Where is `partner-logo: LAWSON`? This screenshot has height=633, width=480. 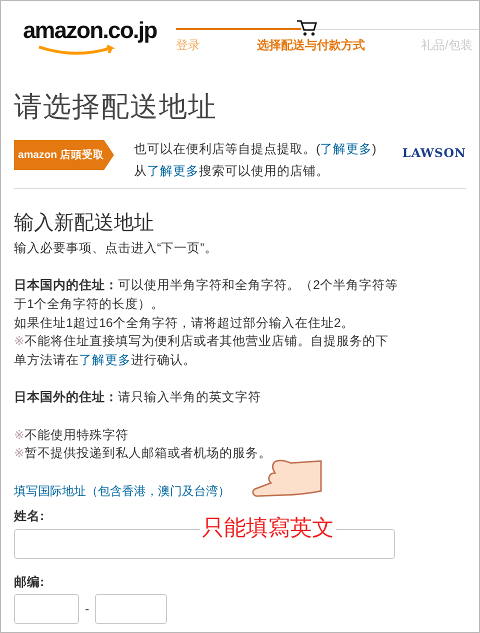
partner-logo: LAWSON is located at coordinates (434, 153).